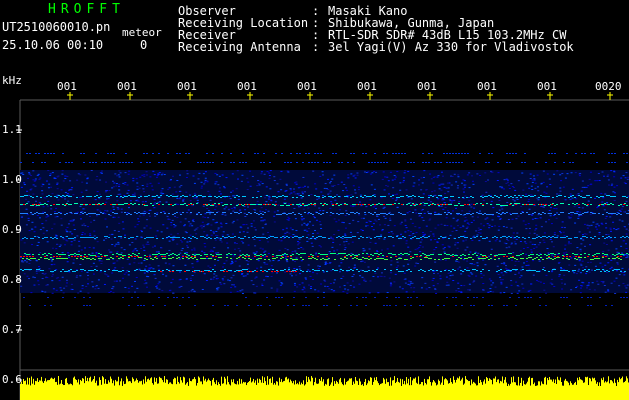 This screenshot has width=629, height=400. What do you see at coordinates (608, 86) in the screenshot?
I see `x-tick-label: 0020` at bounding box center [608, 86].